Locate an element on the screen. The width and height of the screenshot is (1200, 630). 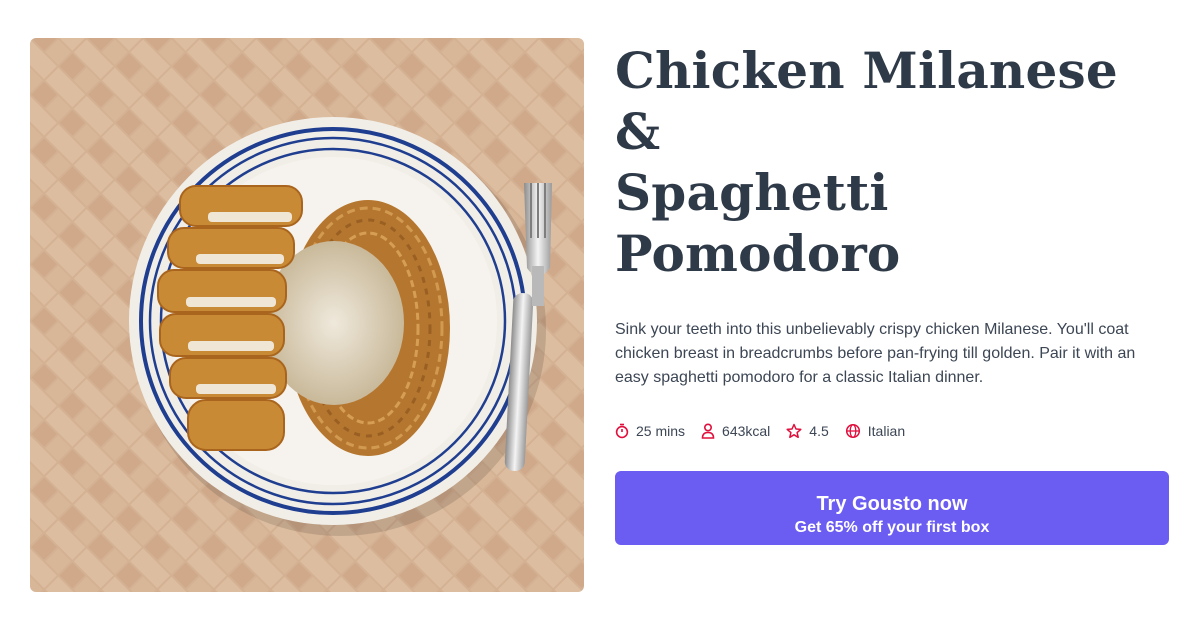
meta-cook-time: 25 mins is located at coordinates (650, 431).